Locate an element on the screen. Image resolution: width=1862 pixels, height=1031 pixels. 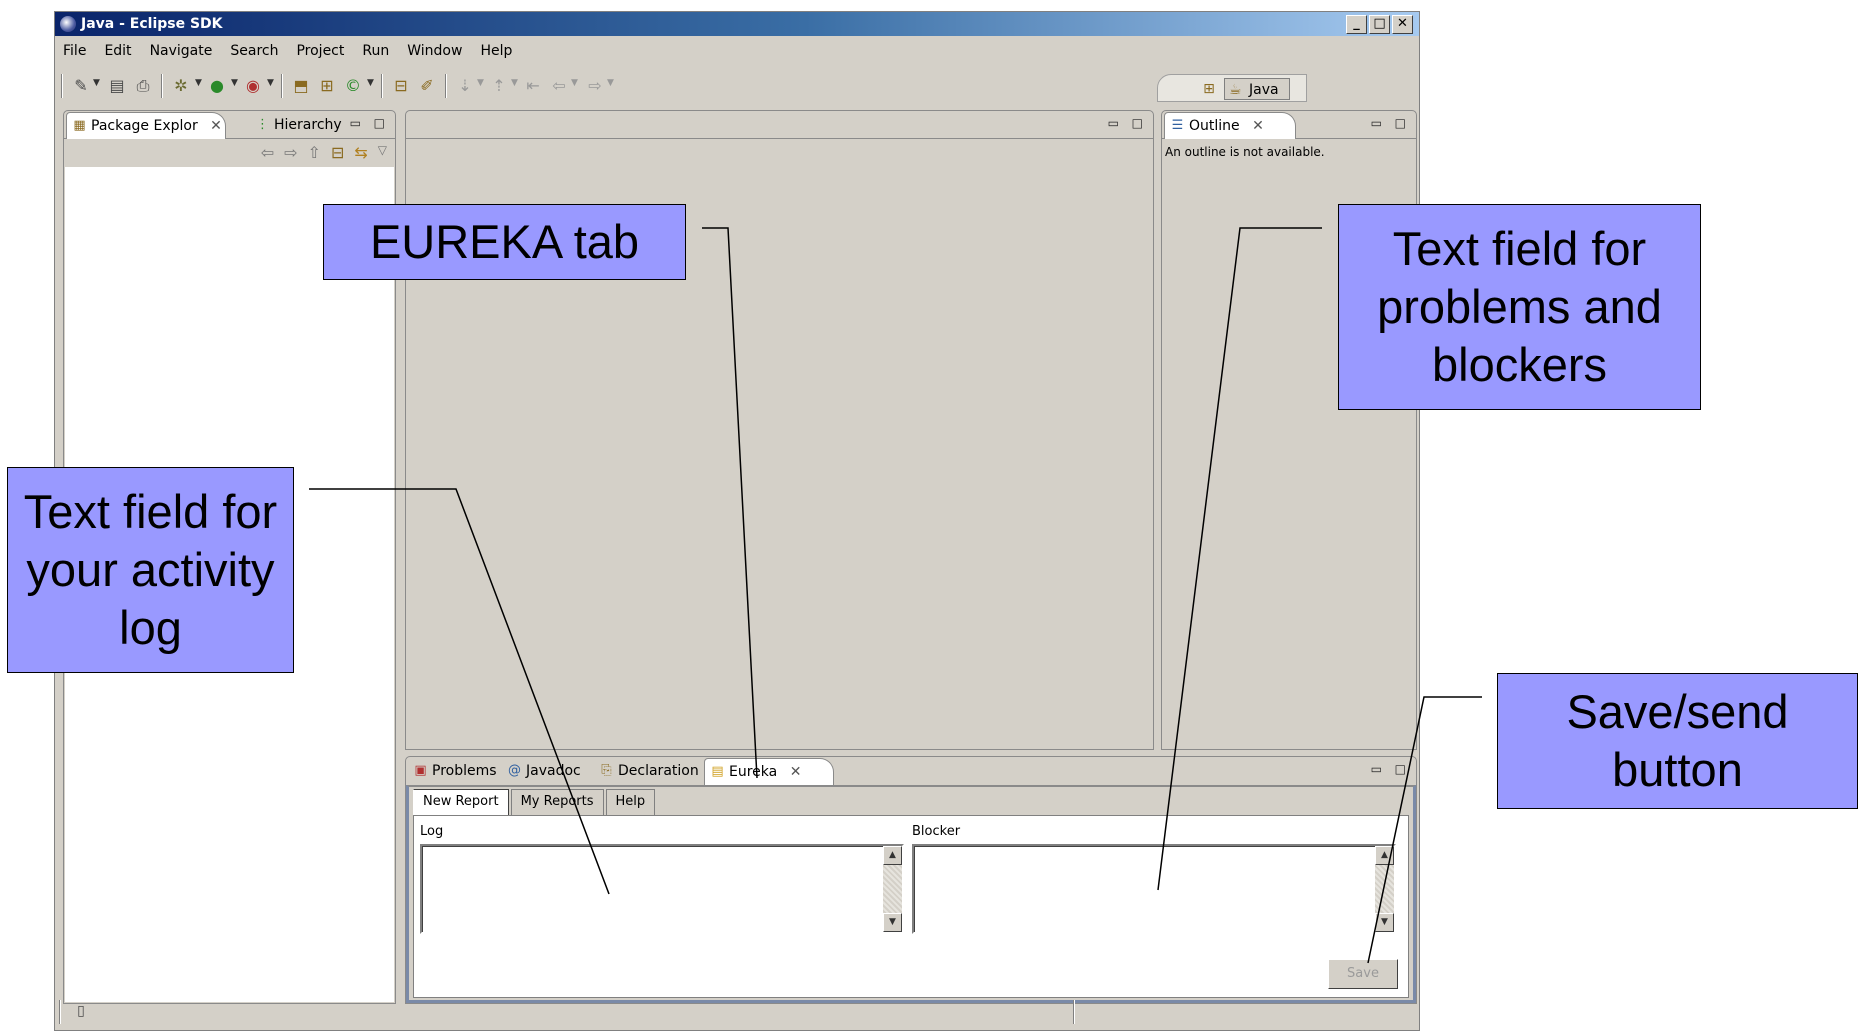
collapse-all-icon: ⊟ is located at coordinates (337, 153).